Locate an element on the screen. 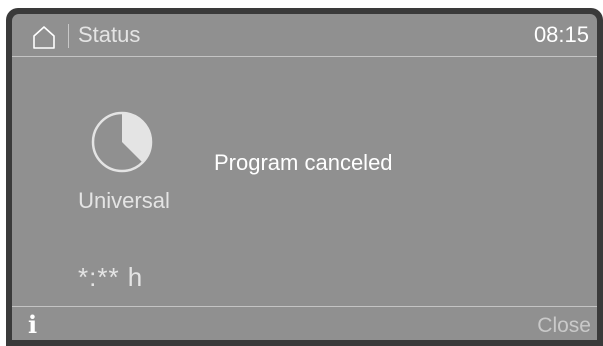  program-name: Universal is located at coordinates (124, 200).